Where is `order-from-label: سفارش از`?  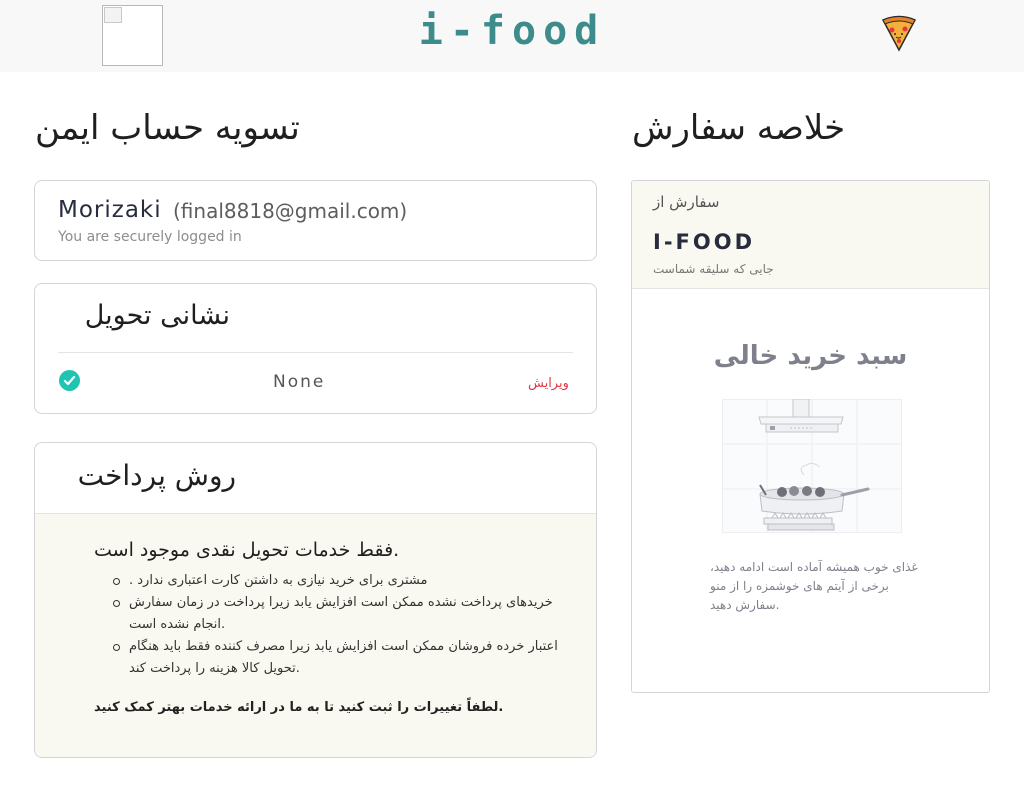 order-from-label: سفارش از is located at coordinates (686, 202).